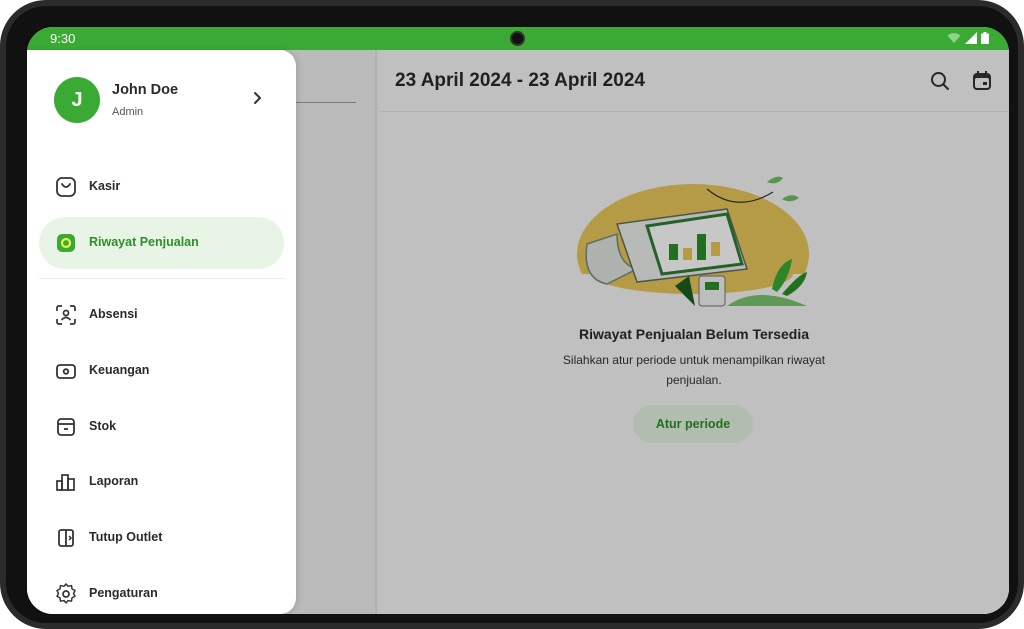 The image size is (1024, 629). I want to click on menu-label: Stok, so click(103, 426).